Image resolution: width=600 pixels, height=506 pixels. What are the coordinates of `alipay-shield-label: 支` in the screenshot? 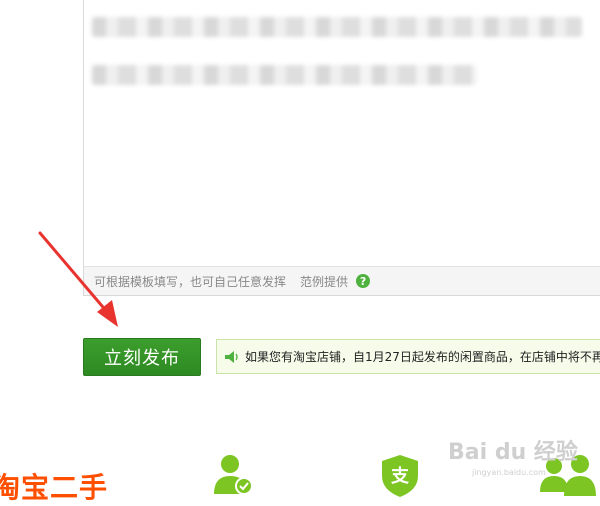 It's located at (400, 476).